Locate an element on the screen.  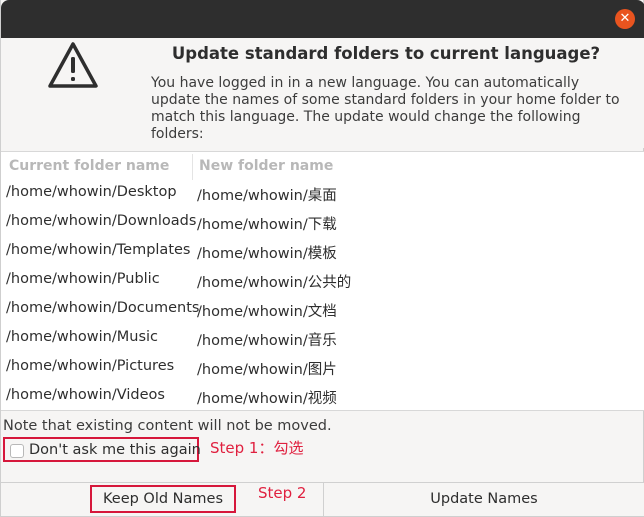
keep-old-names-button: Keep Old Names is located at coordinates (163, 499).